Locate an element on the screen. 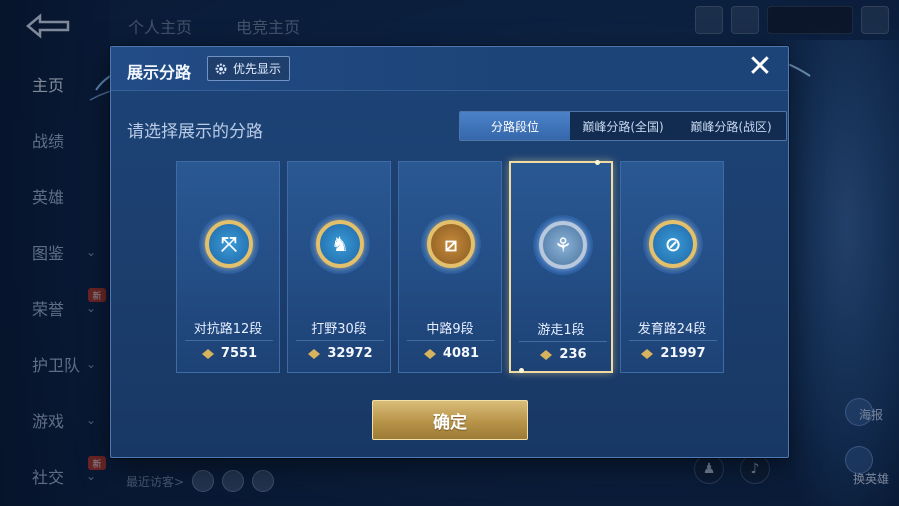 The width and height of the screenshot is (899, 506). dialog-subtitle: 请选择展示的分路 is located at coordinates (195, 132).